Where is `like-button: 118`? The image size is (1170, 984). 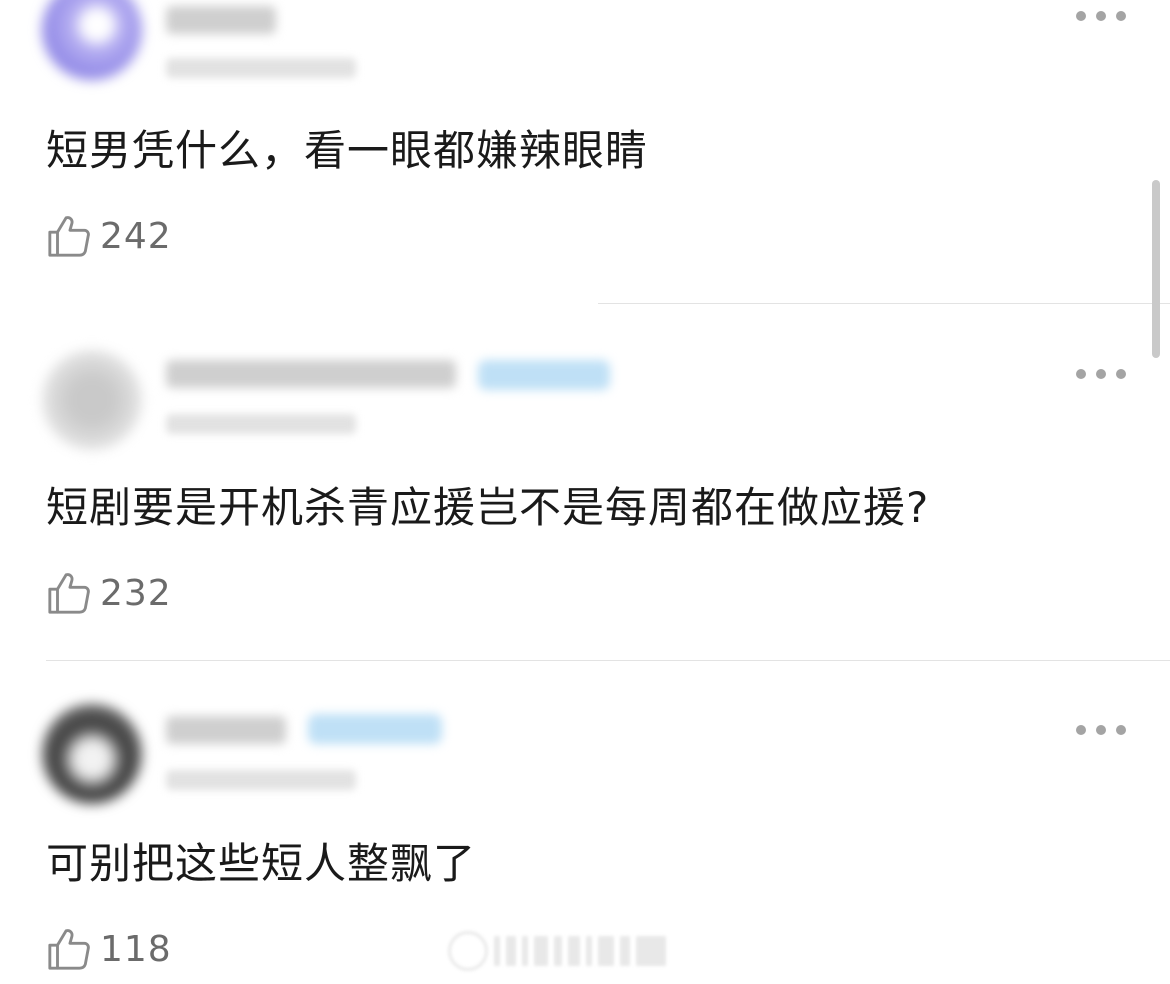
like-button: 118 is located at coordinates (109, 949).